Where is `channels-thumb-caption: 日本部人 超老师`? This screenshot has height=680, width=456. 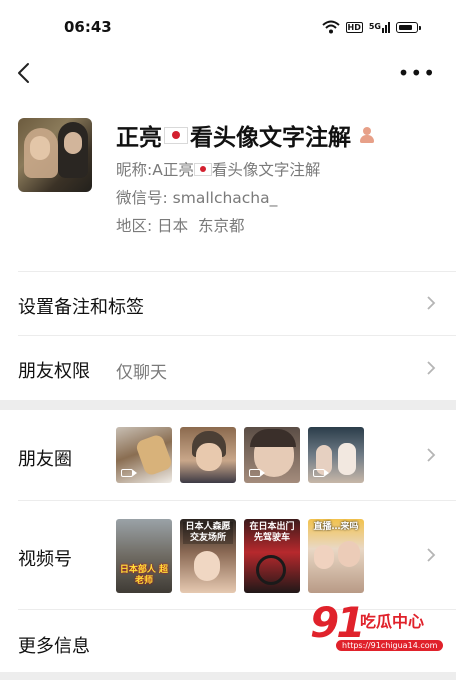 channels-thumb-caption: 日本部人 超老师 is located at coordinates (144, 575).